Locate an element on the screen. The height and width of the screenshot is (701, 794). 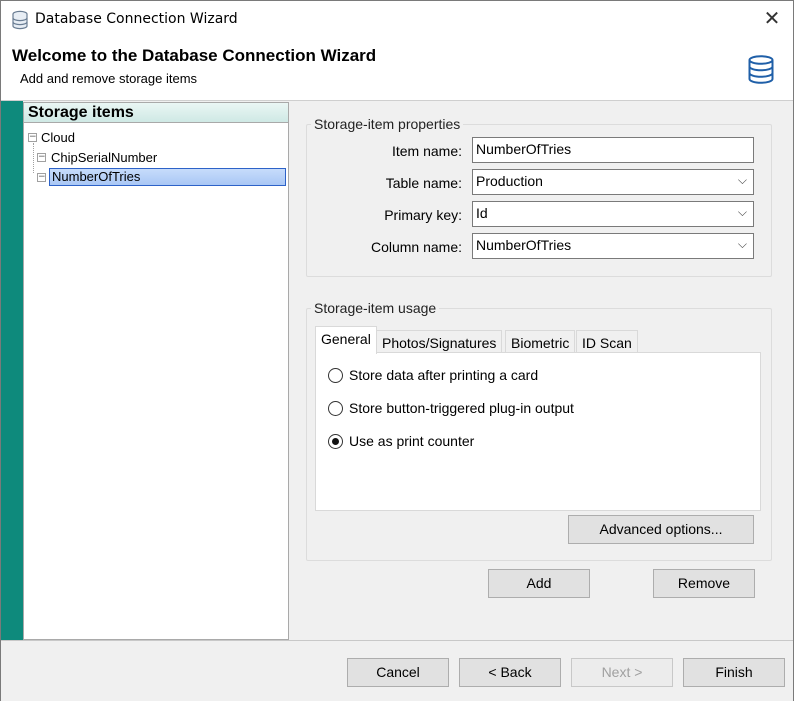
window-title: Database Connection Wizard is located at coordinates (136, 19).